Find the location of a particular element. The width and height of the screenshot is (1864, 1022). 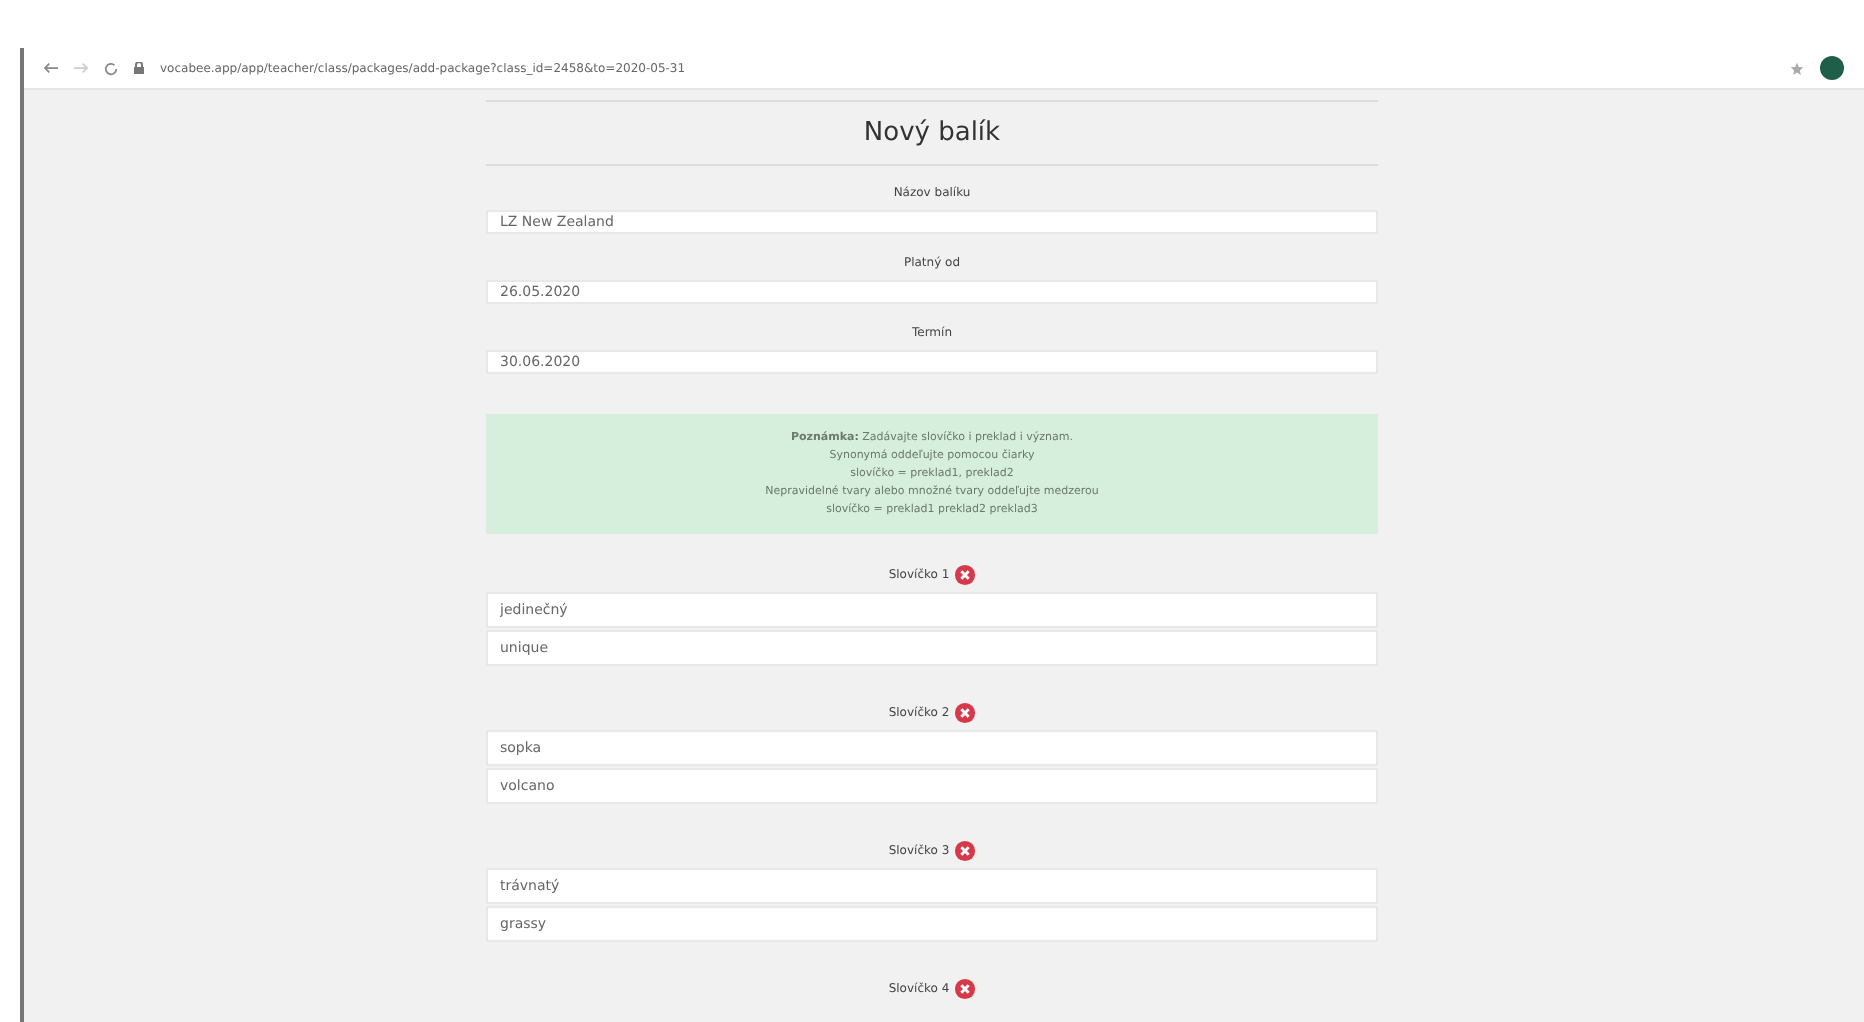

back-icon is located at coordinates (51, 68).